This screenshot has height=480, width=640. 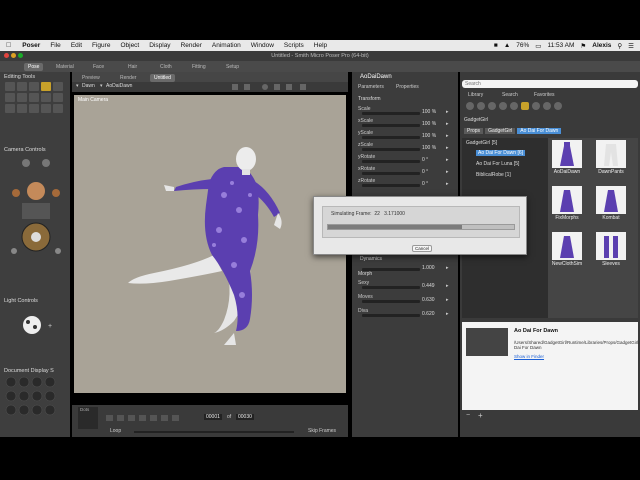 I want to click on section-transform: Transform, so click(x=369, y=99).